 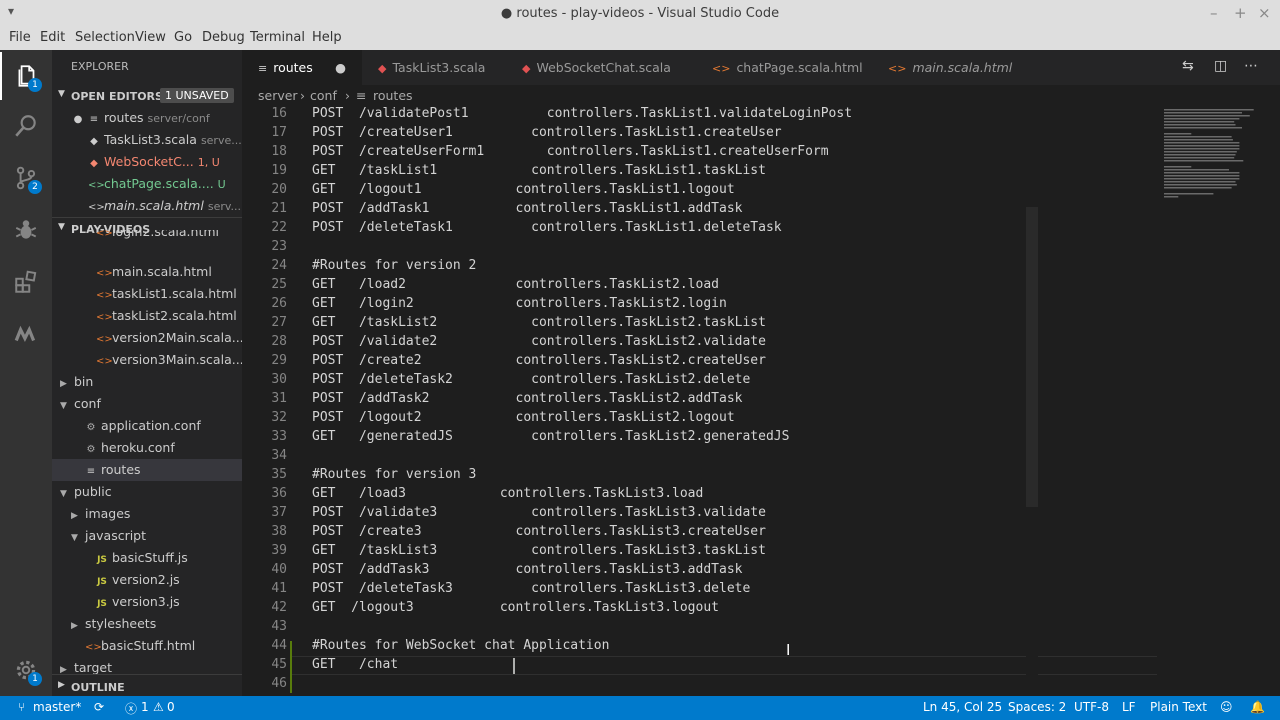 What do you see at coordinates (147, 514) in the screenshot?
I see `tree-item: ▶ images` at bounding box center [147, 514].